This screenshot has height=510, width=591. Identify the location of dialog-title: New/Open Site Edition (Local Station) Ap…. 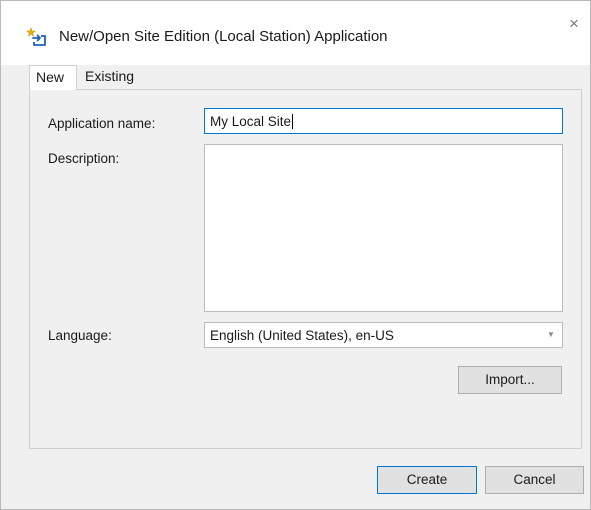
(223, 36).